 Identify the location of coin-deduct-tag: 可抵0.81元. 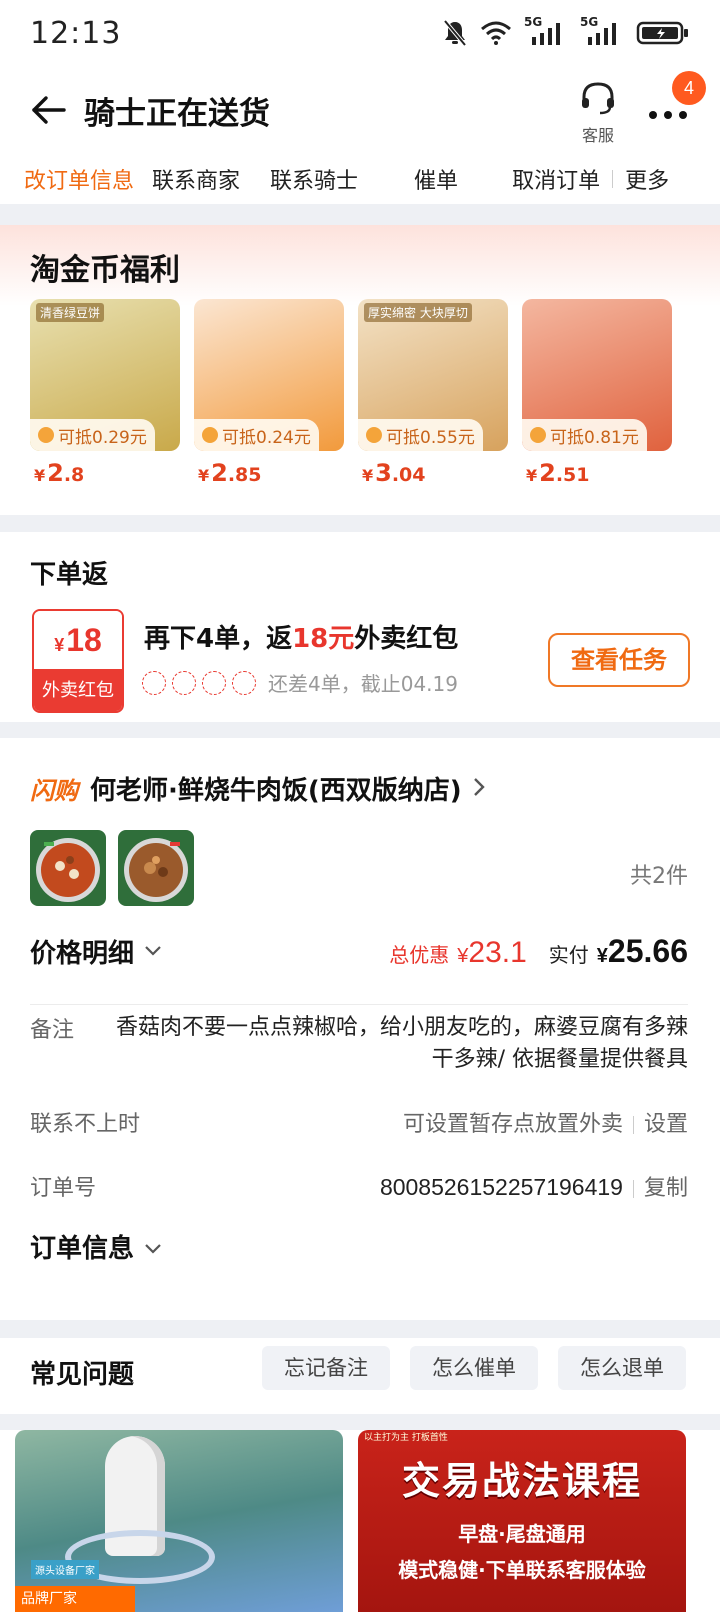
(584, 435).